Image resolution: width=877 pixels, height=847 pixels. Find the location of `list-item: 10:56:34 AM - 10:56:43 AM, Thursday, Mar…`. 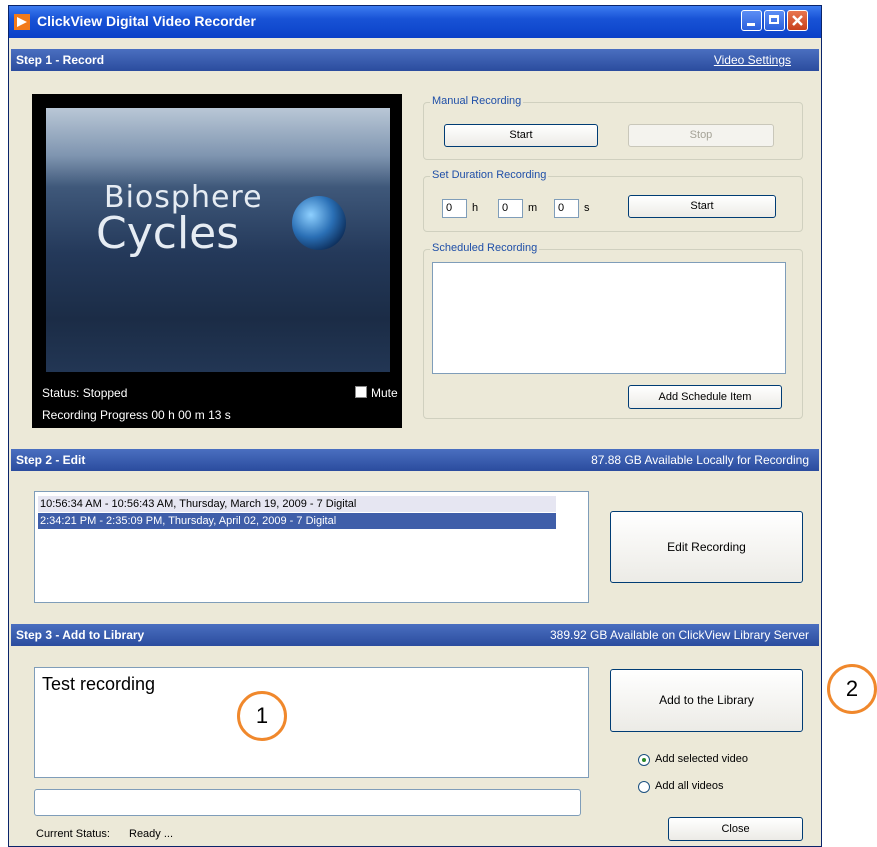

list-item: 10:56:34 AM - 10:56:43 AM, Thursday, Mar… is located at coordinates (297, 504).